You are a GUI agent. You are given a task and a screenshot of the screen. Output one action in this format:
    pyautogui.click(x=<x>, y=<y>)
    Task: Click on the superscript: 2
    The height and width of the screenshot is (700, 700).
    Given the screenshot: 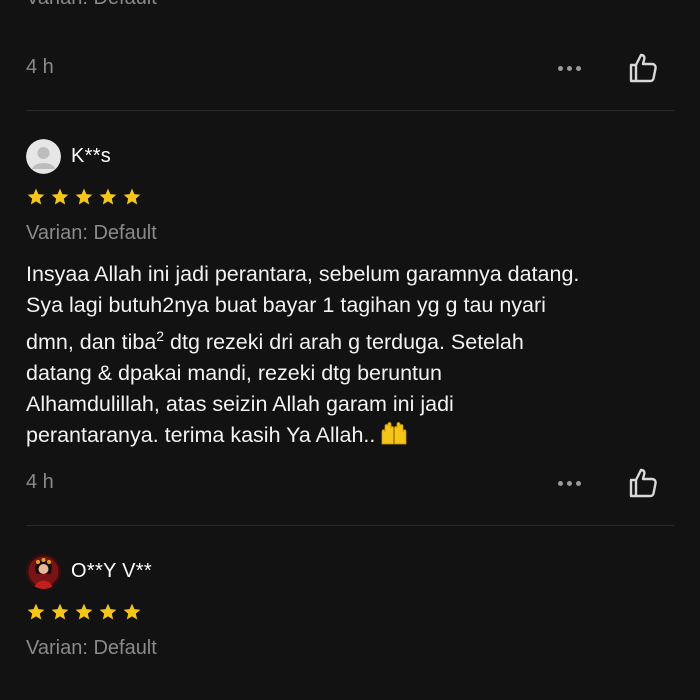 What is the action you would take?
    pyautogui.click(x=160, y=336)
    